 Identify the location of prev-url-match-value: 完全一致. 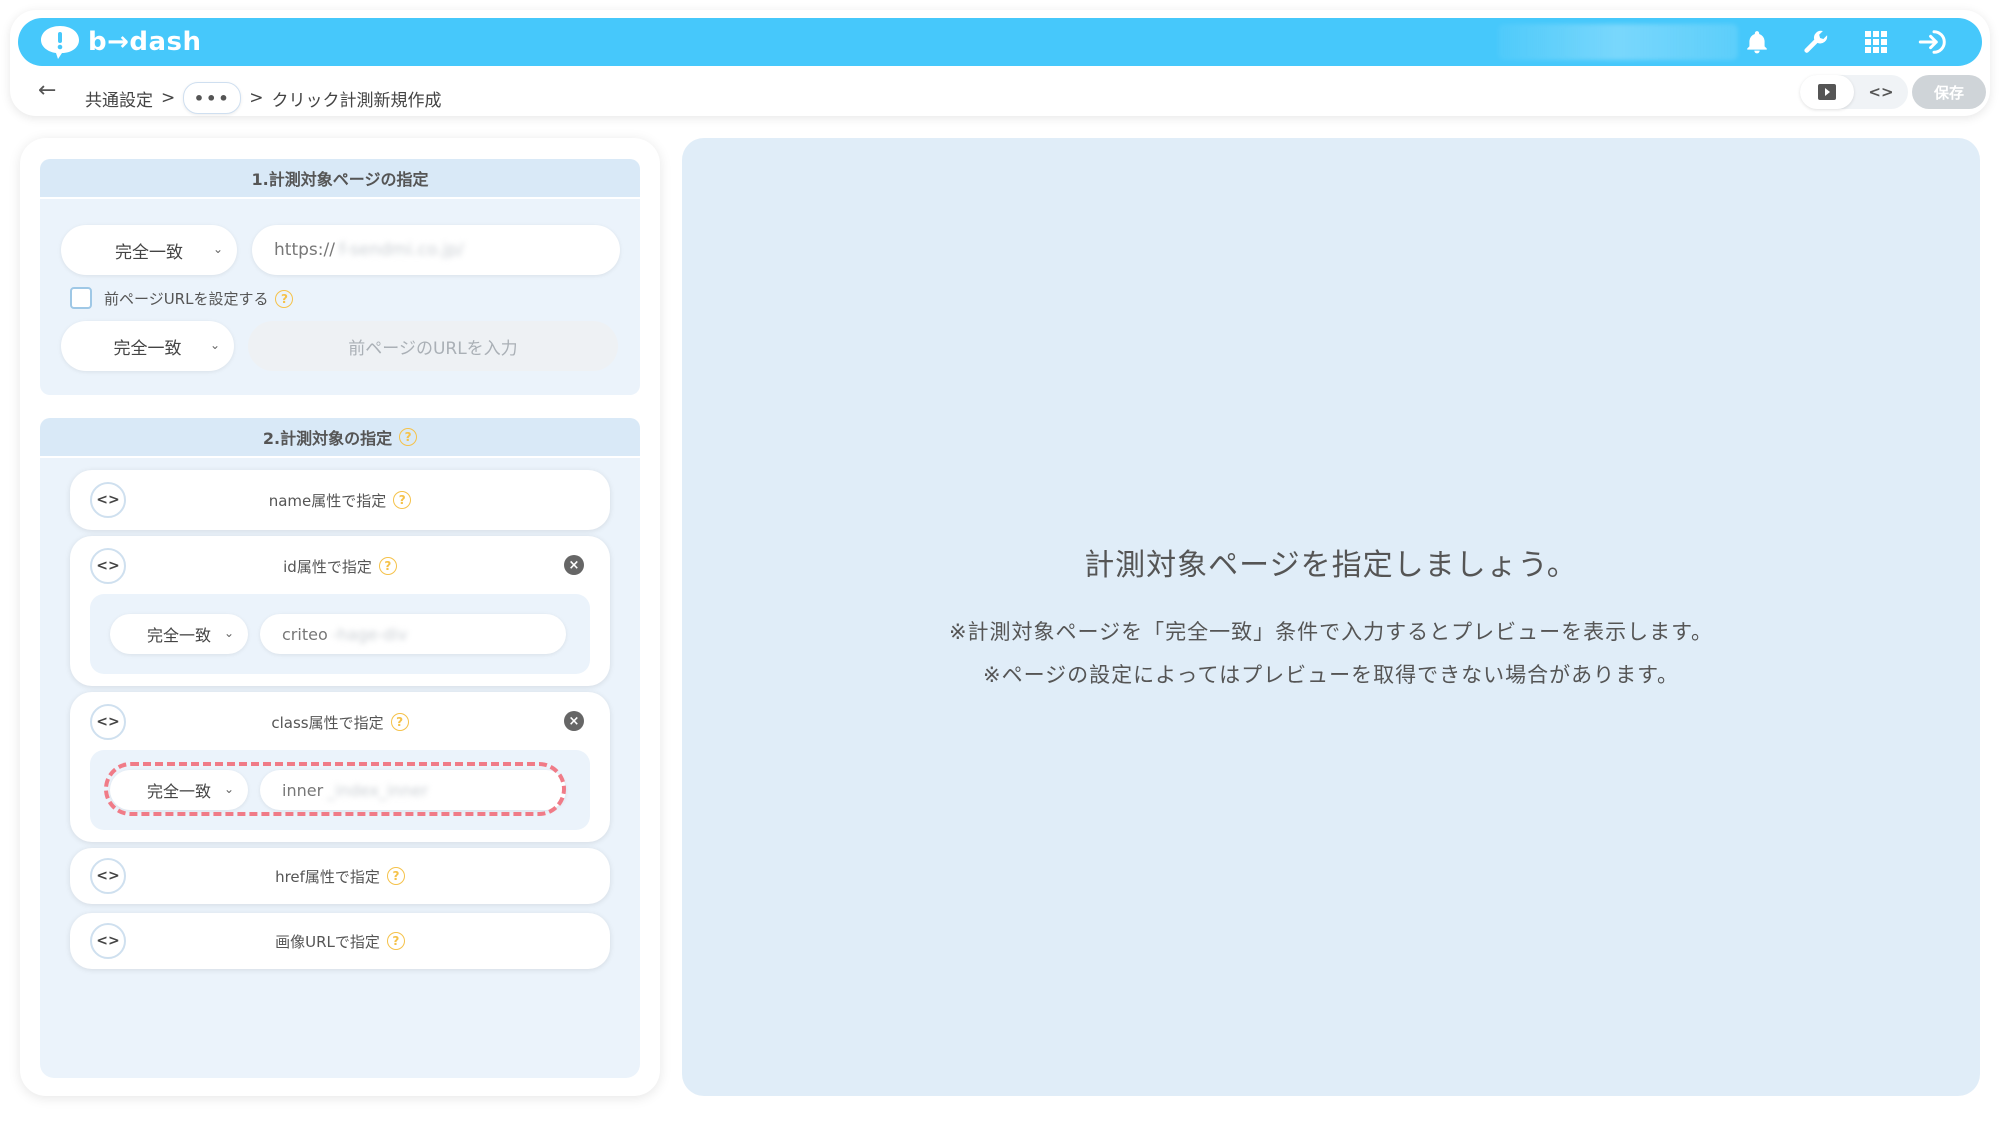
(147, 348).